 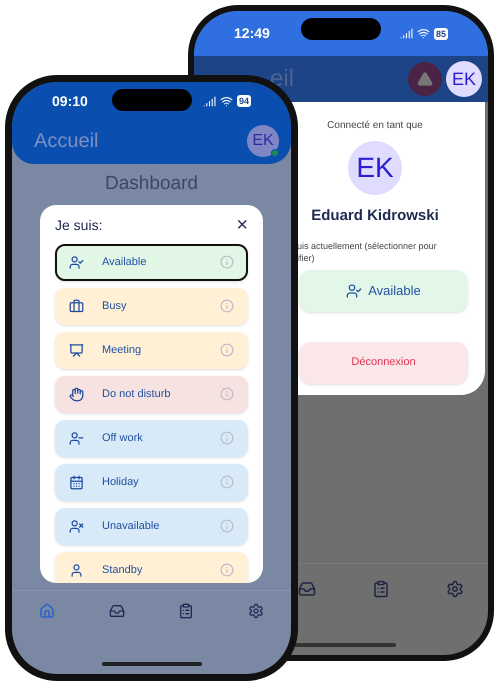 I want to click on briefcase-icon, so click(x=76, y=306).